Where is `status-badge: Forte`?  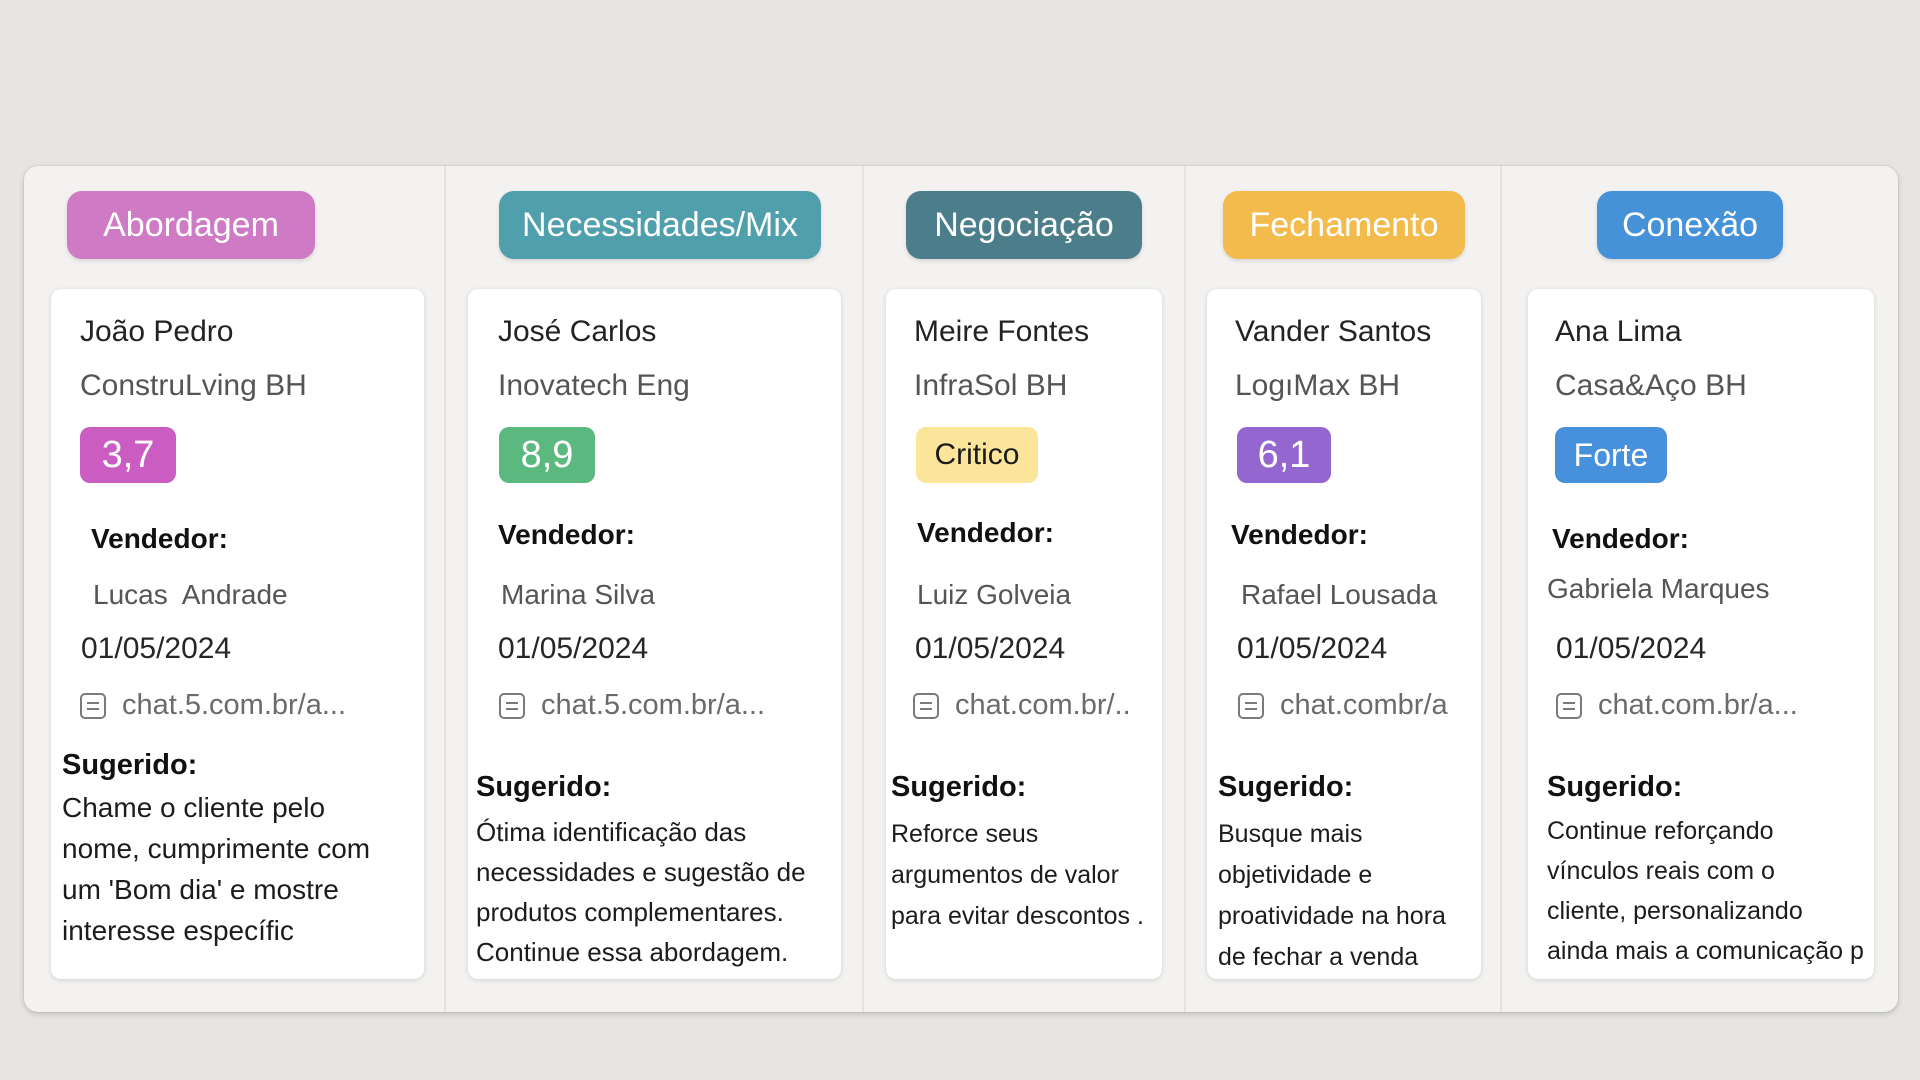 status-badge: Forte is located at coordinates (1611, 455).